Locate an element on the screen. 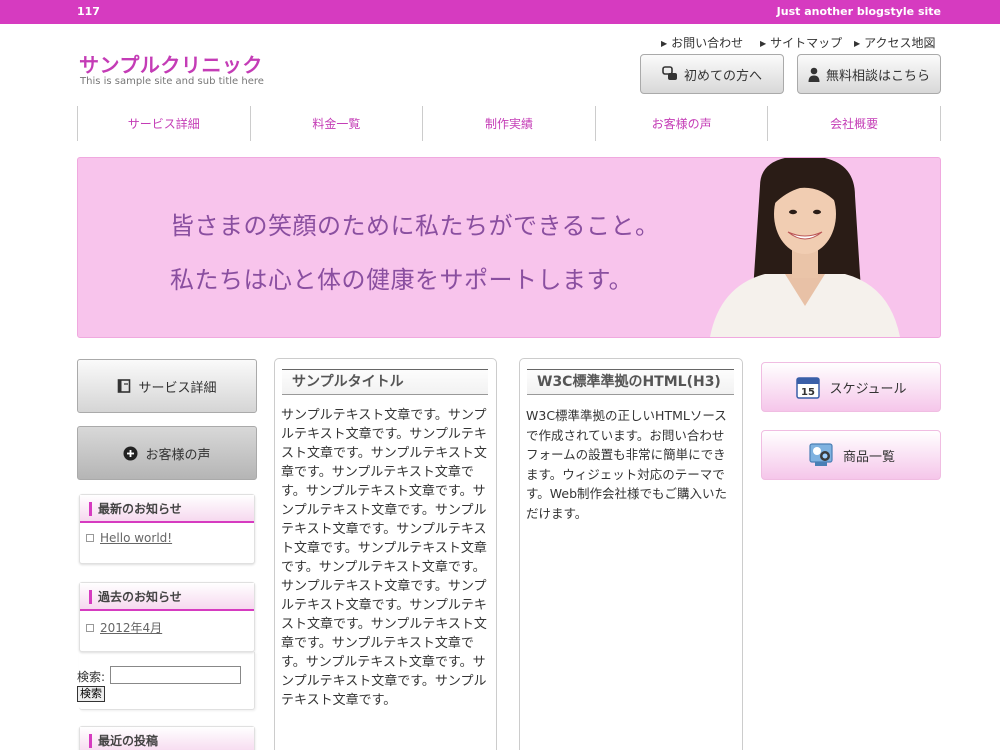 This screenshot has height=750, width=1000. widget-title: 過去のお知らせ is located at coordinates (167, 597).